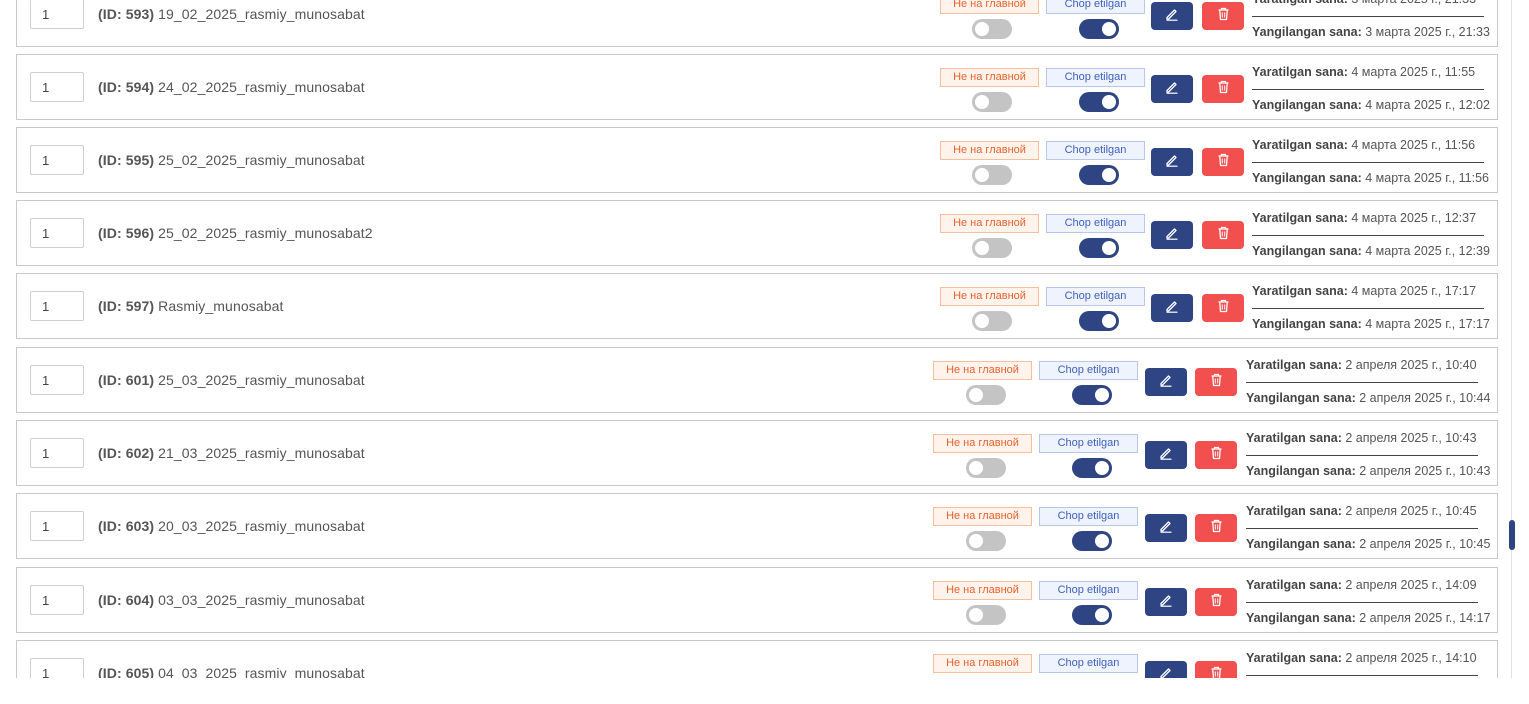 The image size is (1529, 704). I want to click on created-date: Yaratilgan sana: 2 апреля 2025 г., 10:45, so click(1361, 511).